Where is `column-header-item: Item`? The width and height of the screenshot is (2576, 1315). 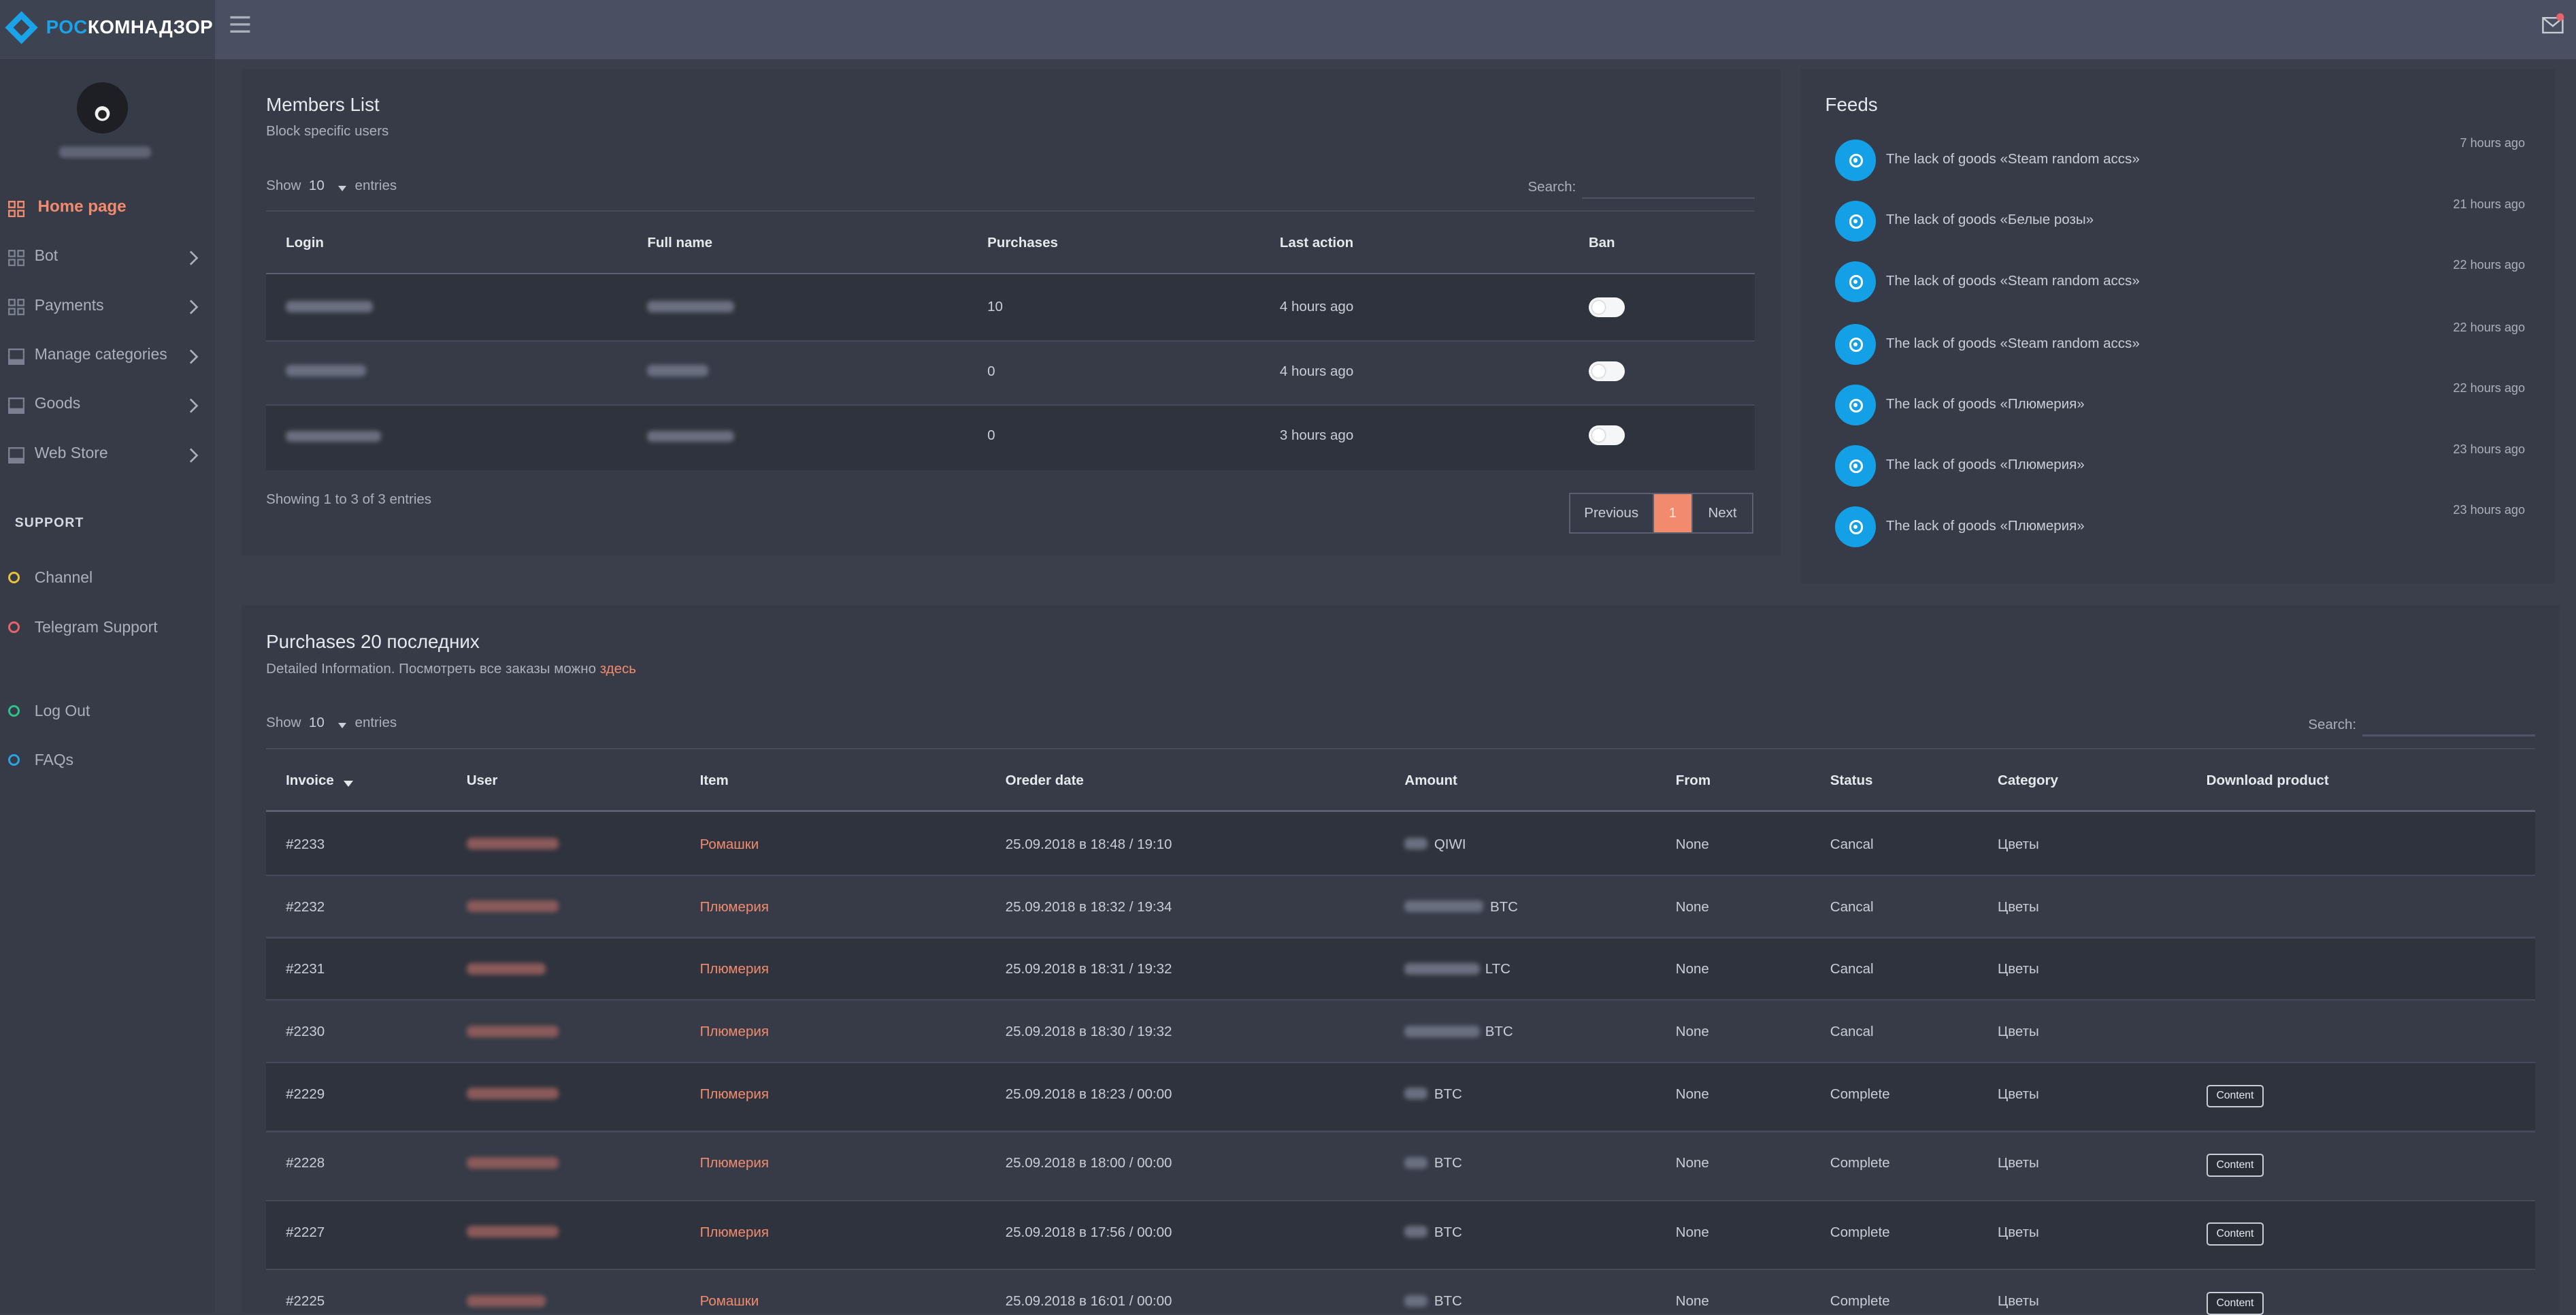 column-header-item: Item is located at coordinates (714, 781).